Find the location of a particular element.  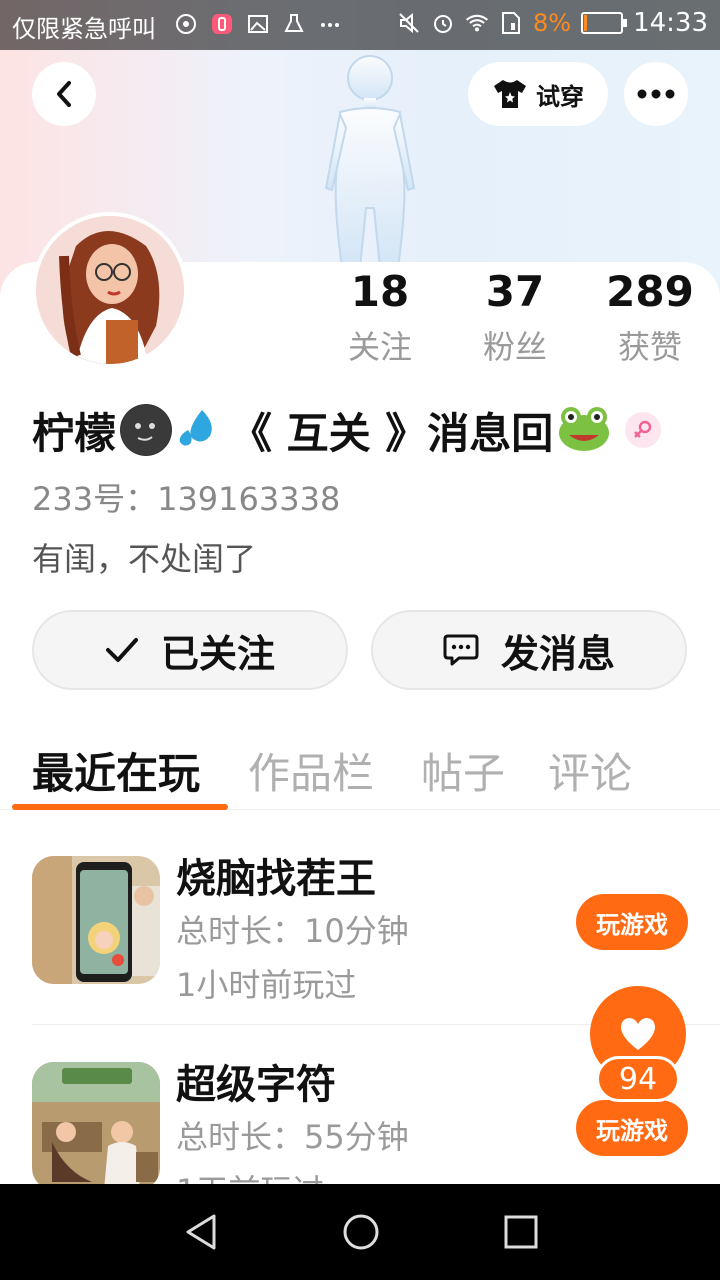

app-badge-icon is located at coordinates (222, 24).